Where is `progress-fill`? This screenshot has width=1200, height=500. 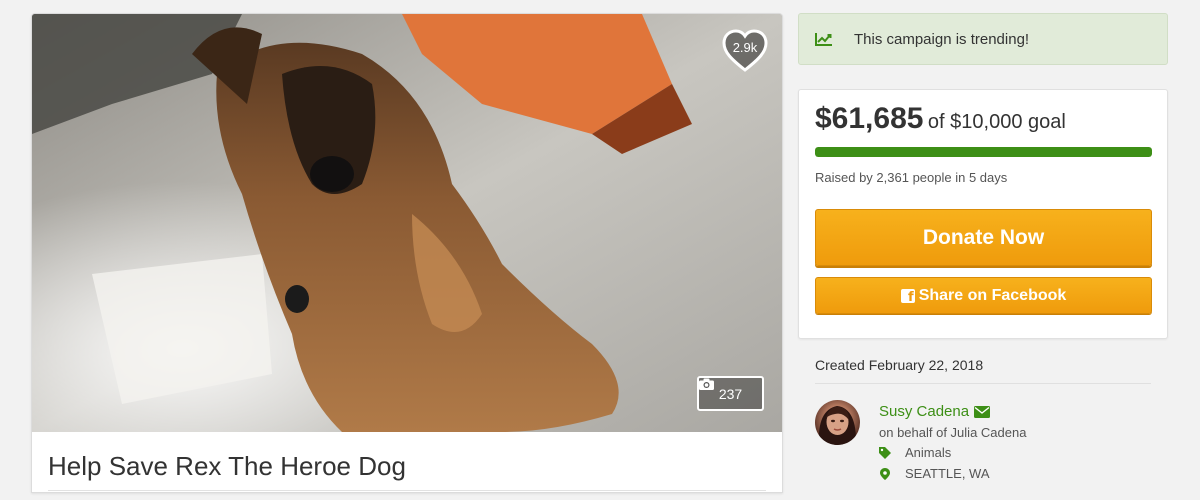 progress-fill is located at coordinates (983, 152).